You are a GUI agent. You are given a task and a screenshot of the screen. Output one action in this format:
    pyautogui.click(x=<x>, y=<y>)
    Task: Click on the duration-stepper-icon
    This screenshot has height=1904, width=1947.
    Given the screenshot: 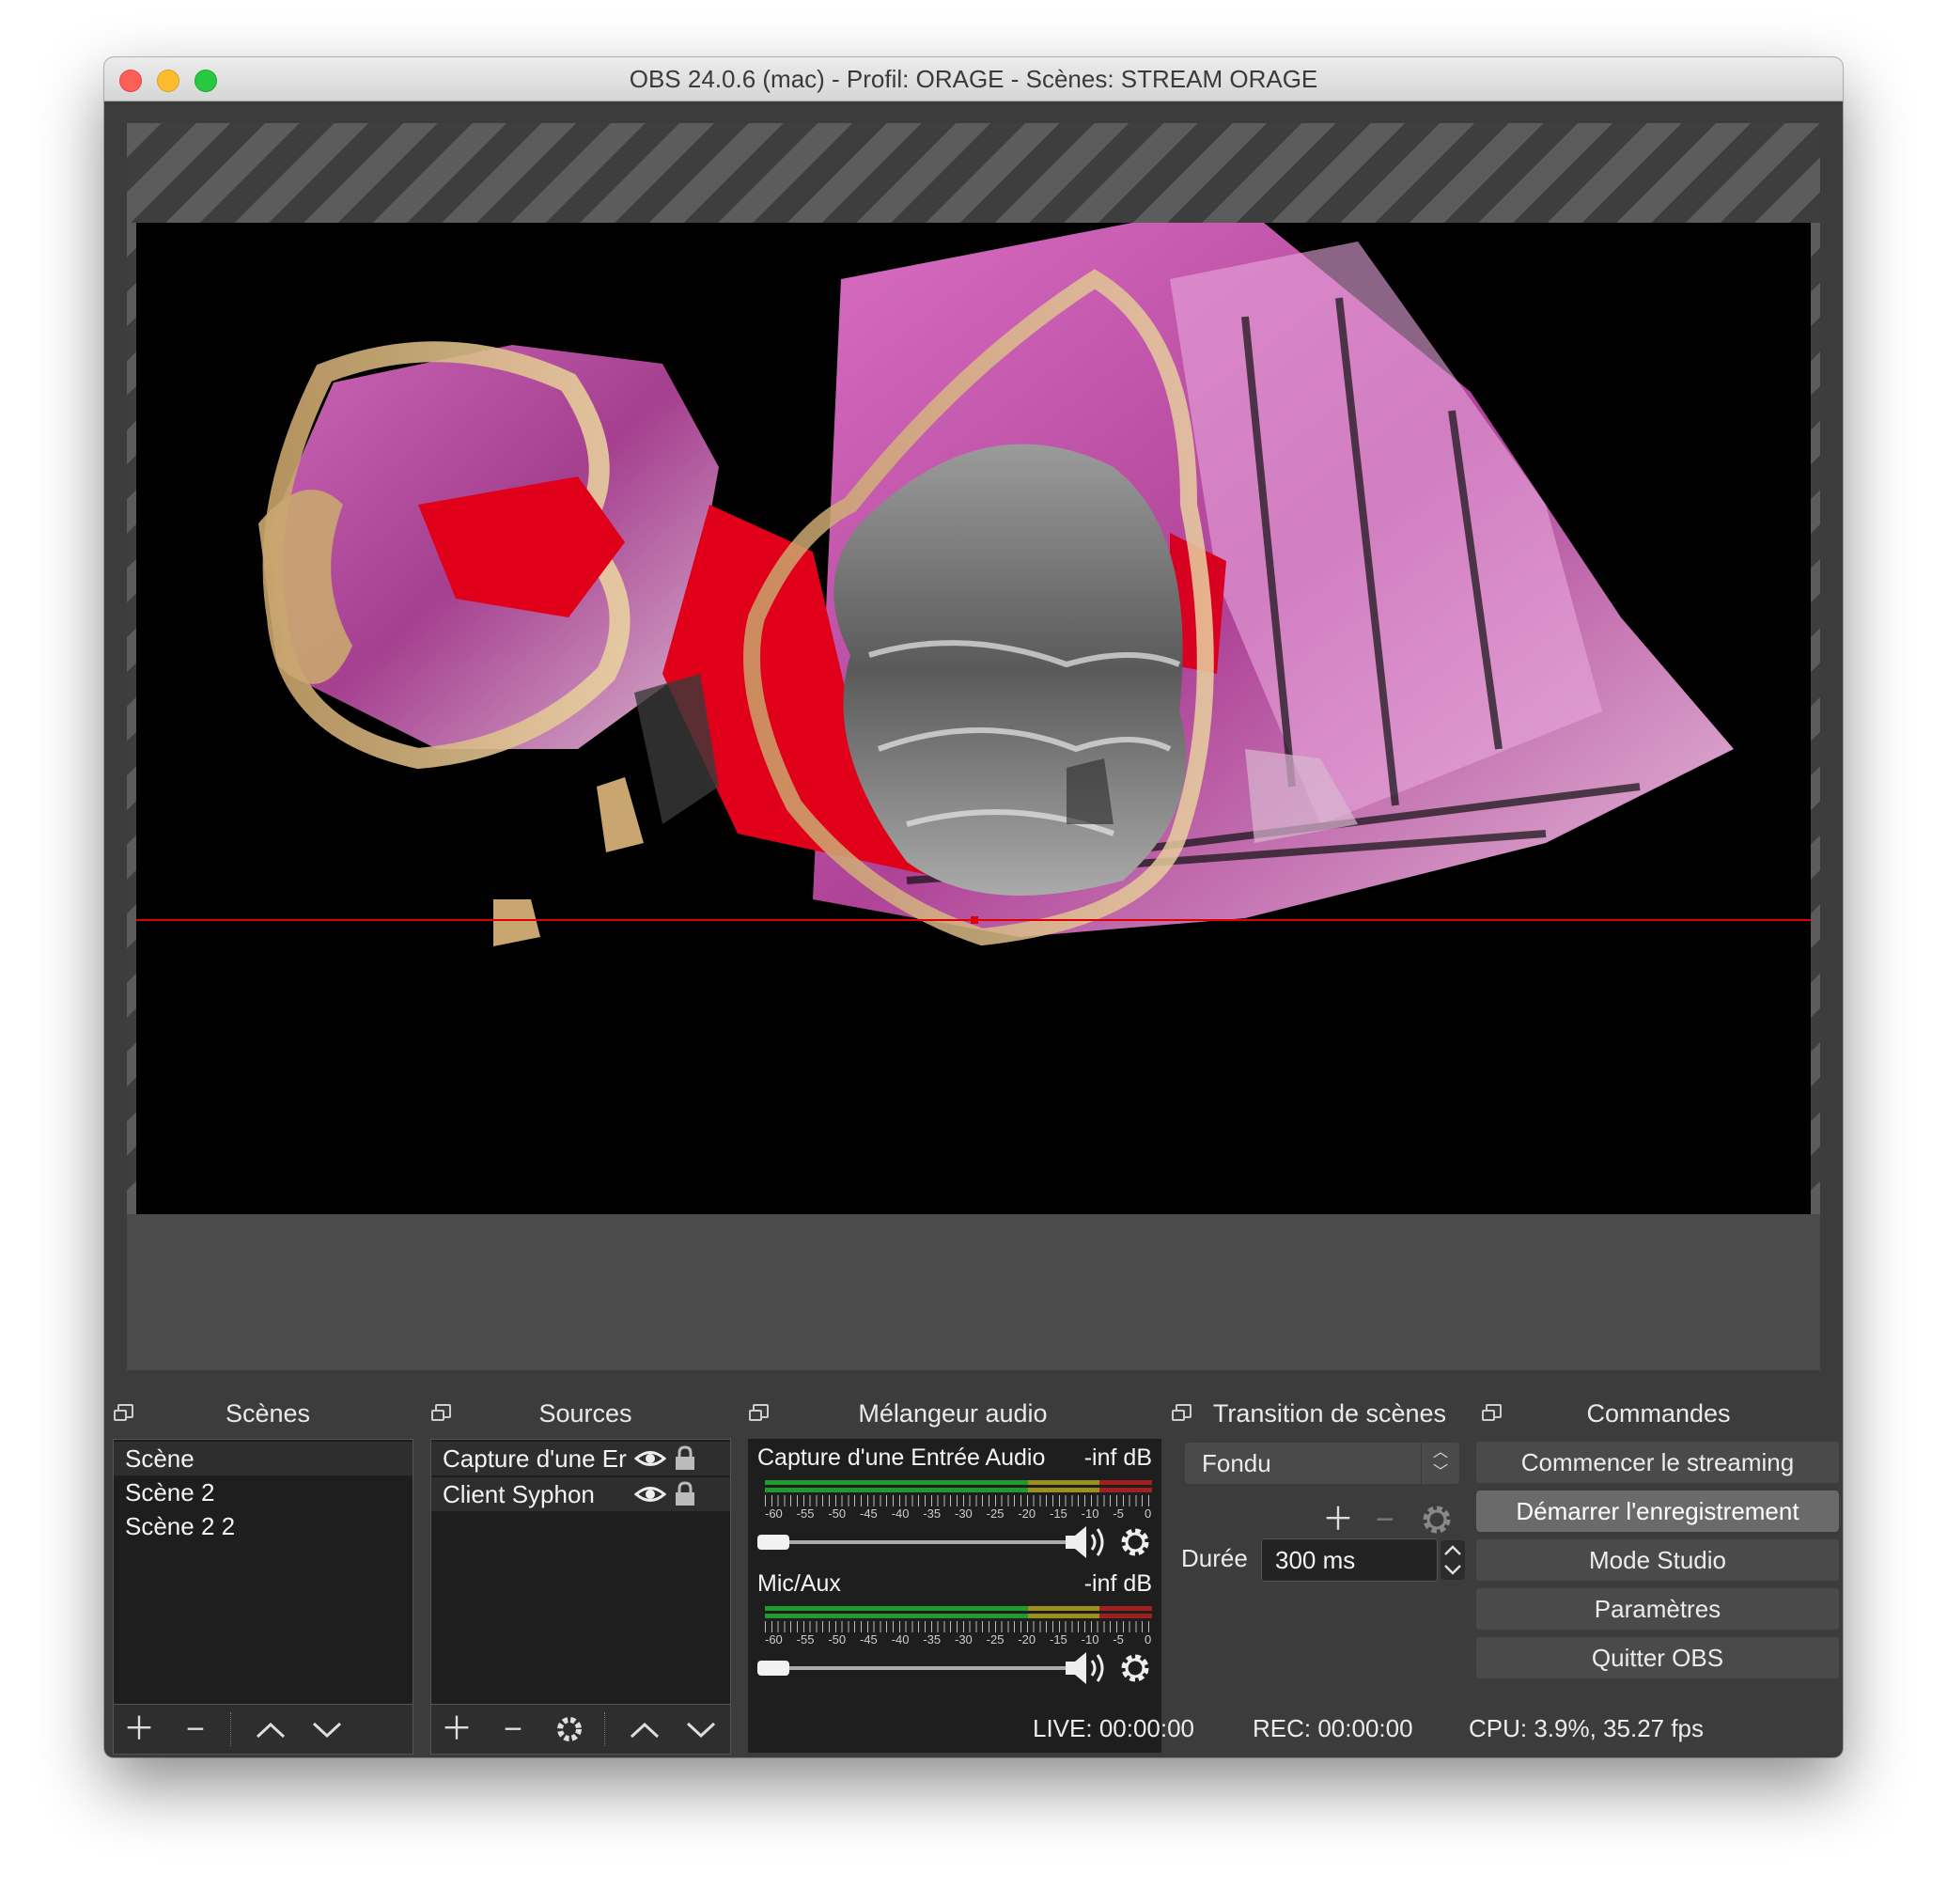 What is the action you would take?
    pyautogui.click(x=1453, y=1560)
    